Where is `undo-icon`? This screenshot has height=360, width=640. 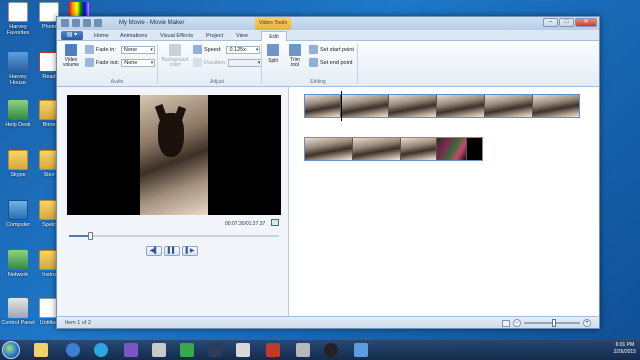 undo-icon is located at coordinates (87, 23).